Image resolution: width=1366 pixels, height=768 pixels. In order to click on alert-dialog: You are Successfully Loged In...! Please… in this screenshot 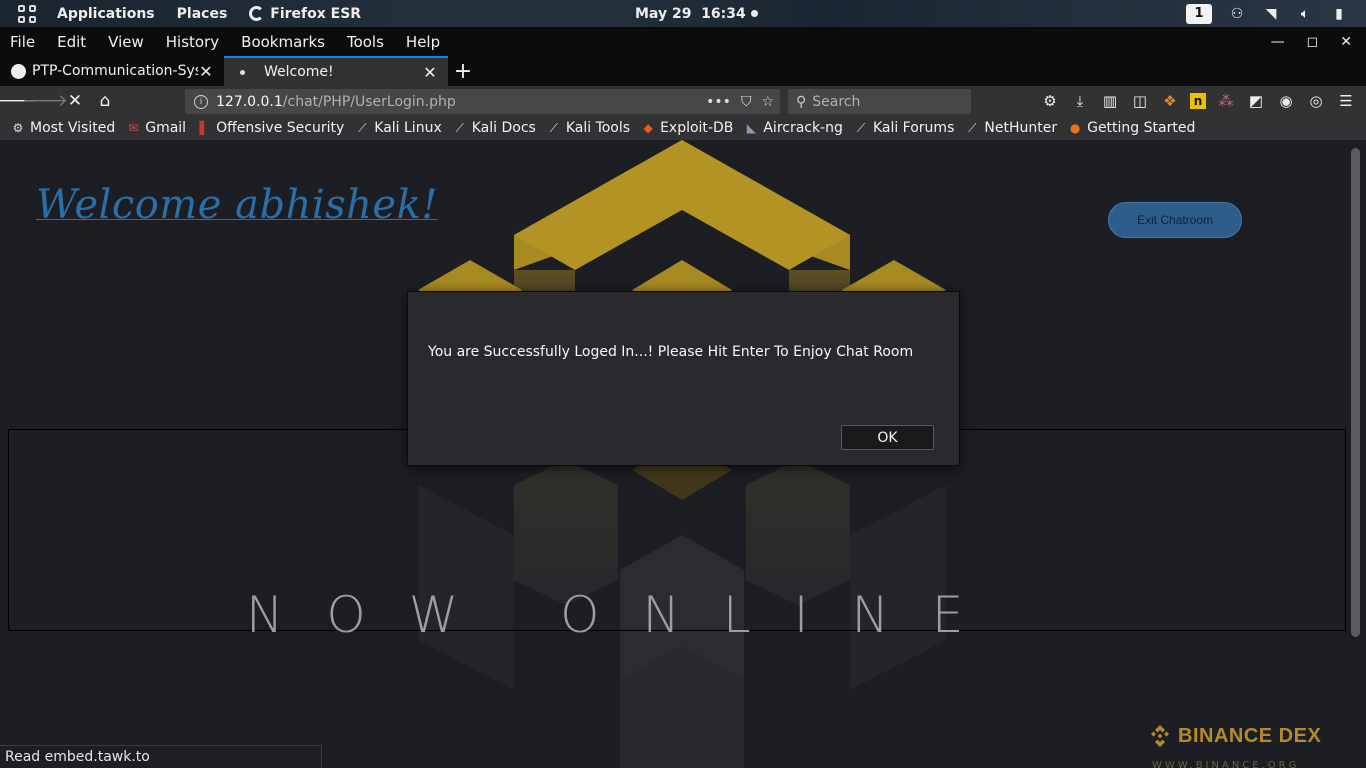, I will do `click(683, 378)`.